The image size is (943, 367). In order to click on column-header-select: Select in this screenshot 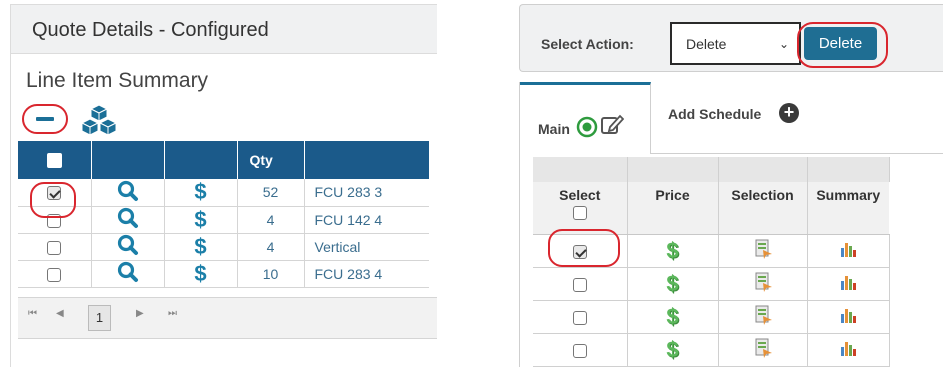, I will do `click(580, 208)`.